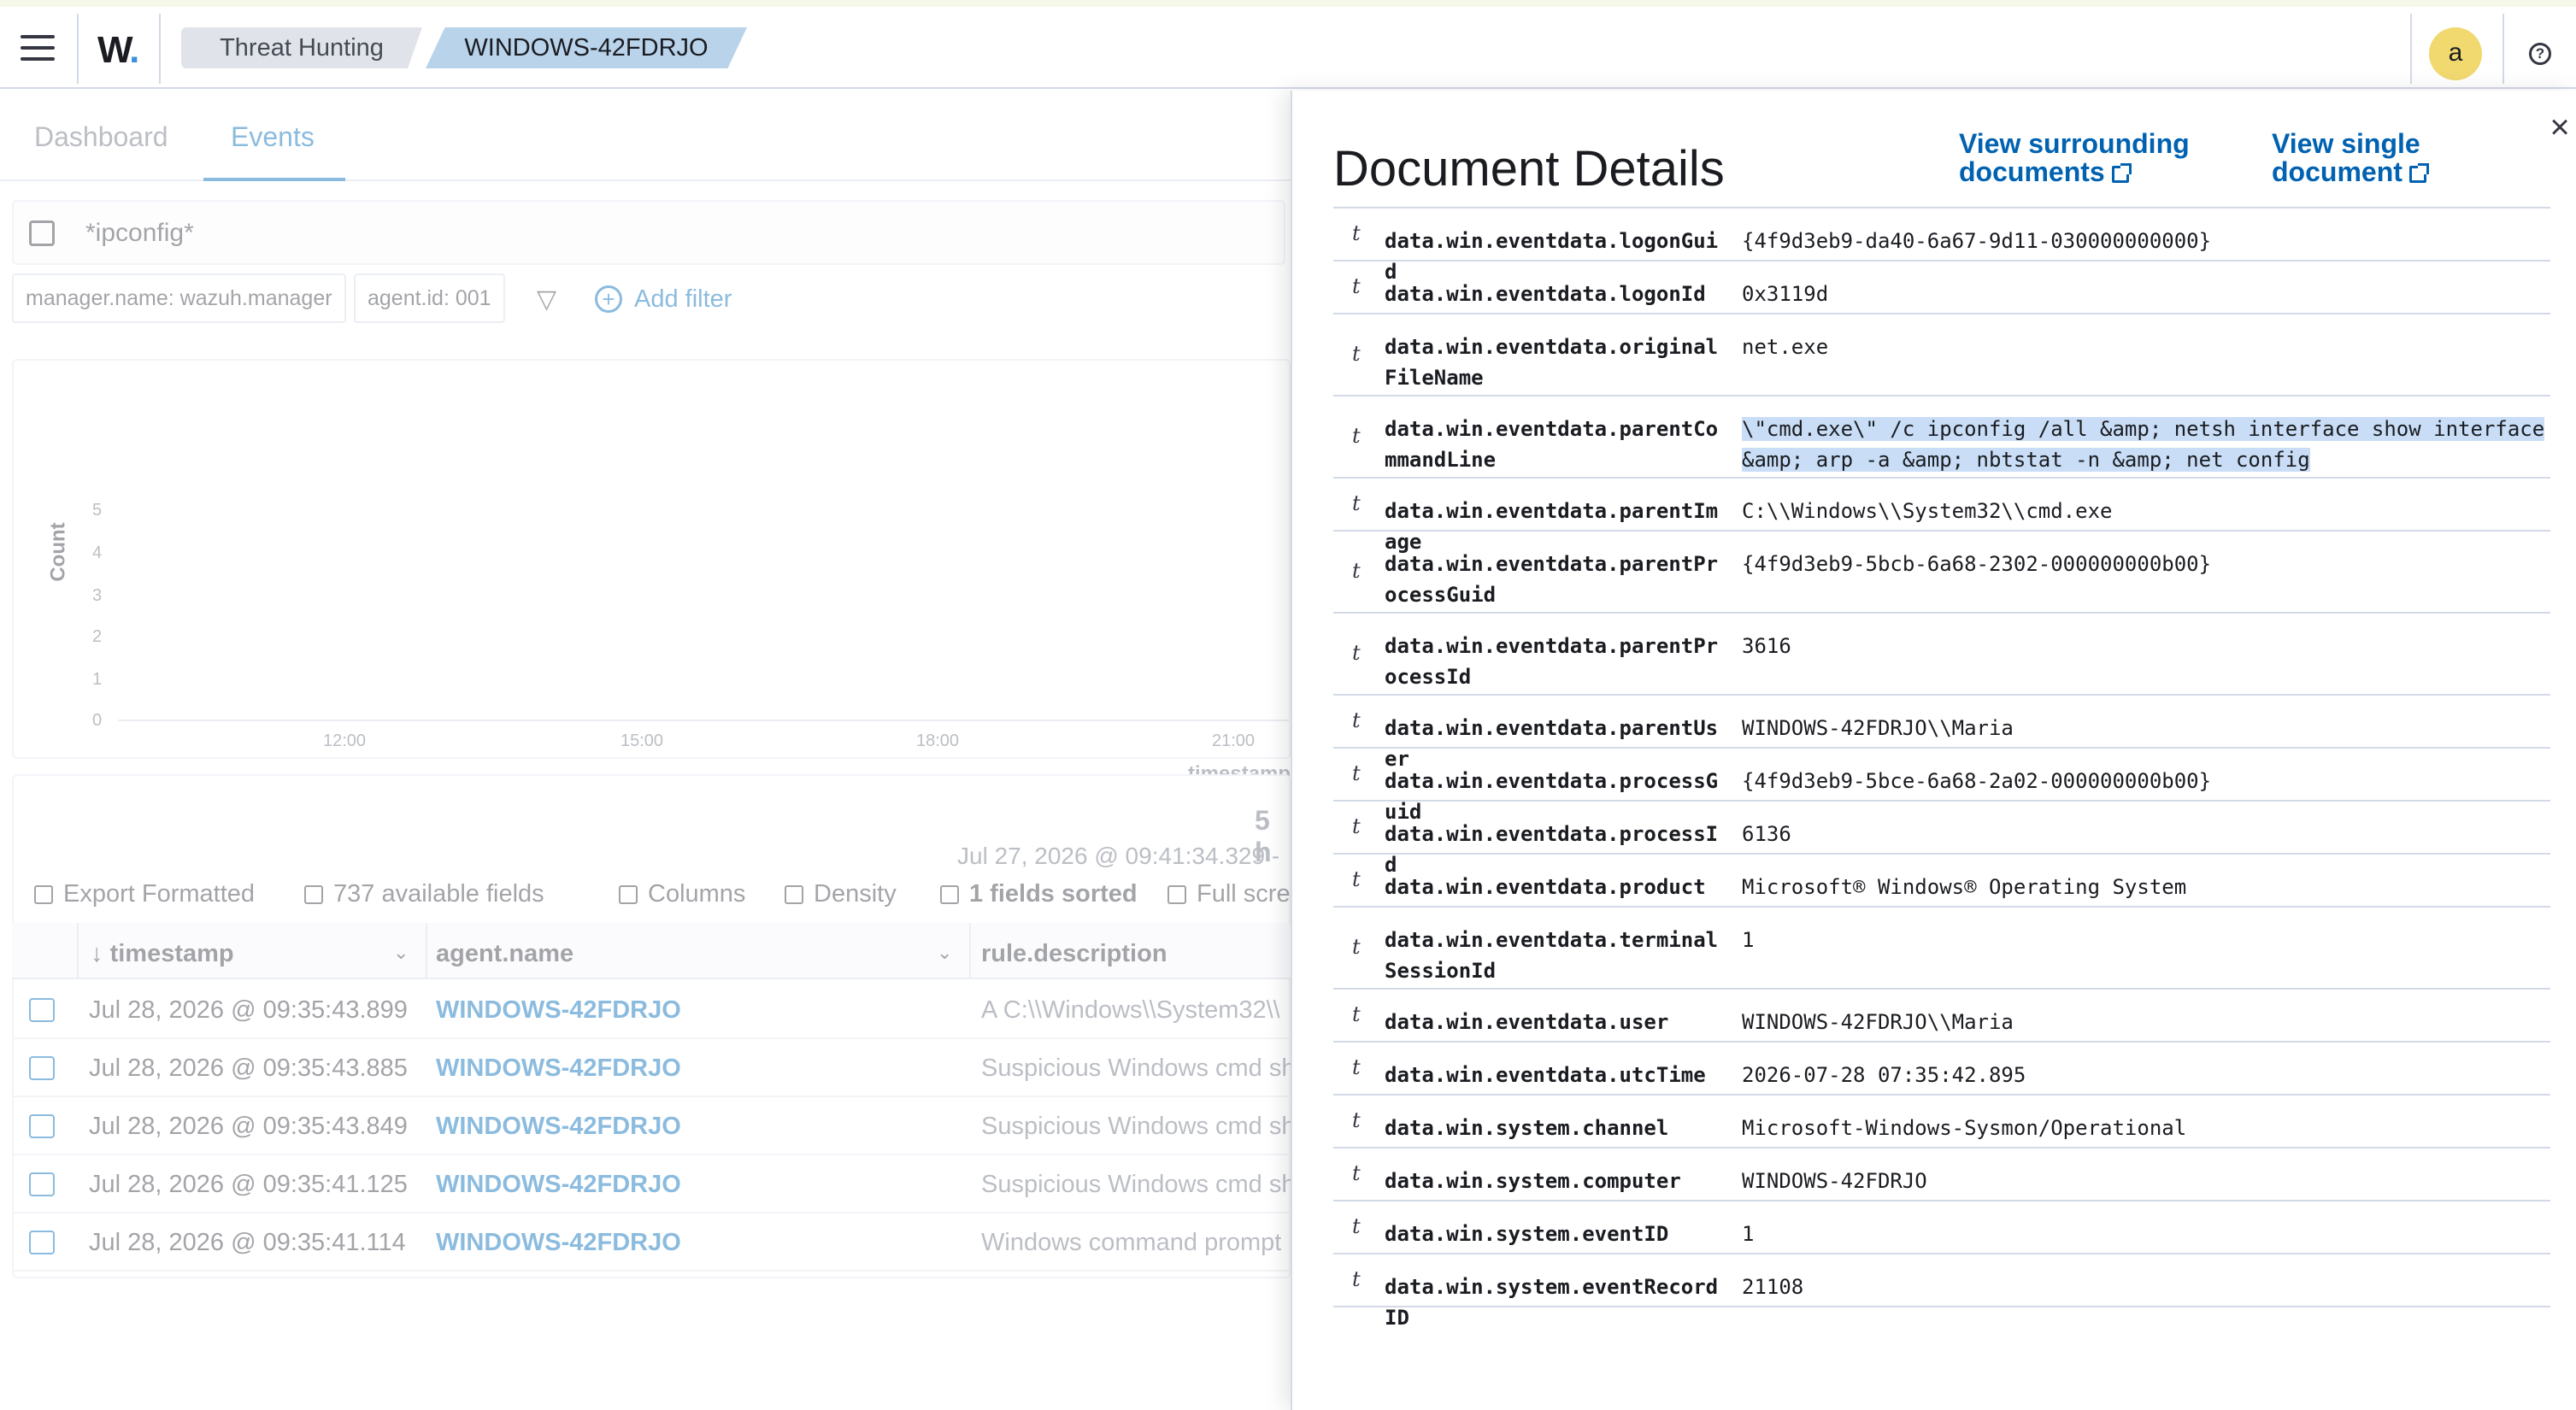 The height and width of the screenshot is (1410, 2576). I want to click on field-value: 6136, so click(1766, 834).